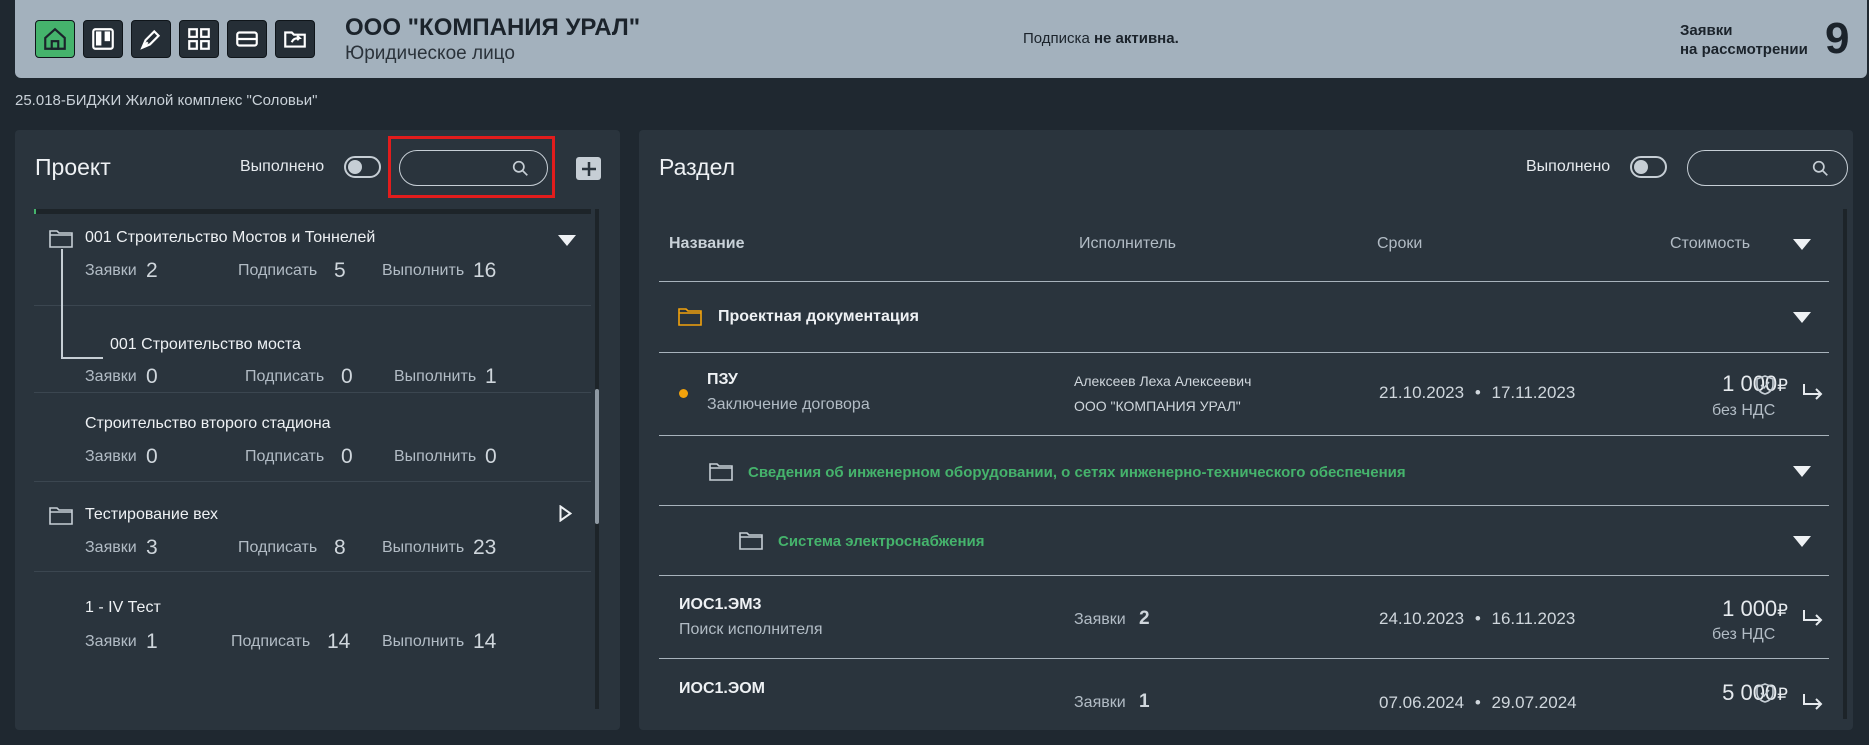  What do you see at coordinates (597, 456) in the screenshot?
I see `scrollbar-thumb` at bounding box center [597, 456].